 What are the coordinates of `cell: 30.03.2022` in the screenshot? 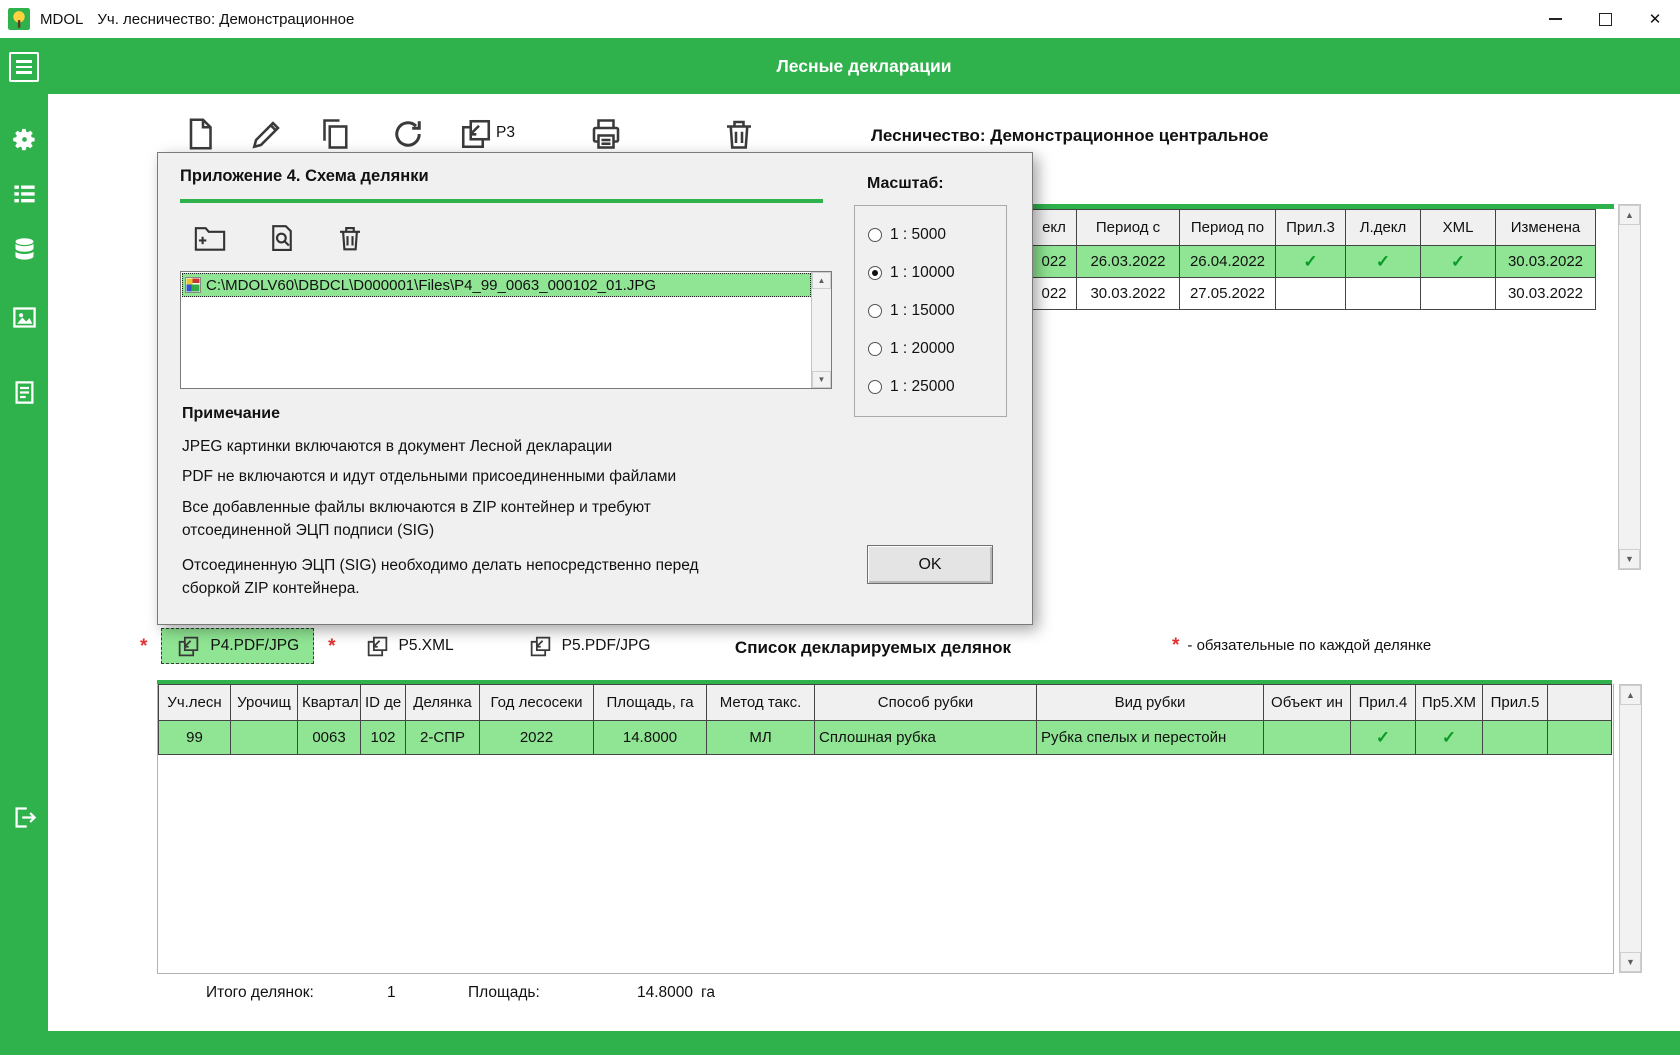 It's located at (1545, 261).